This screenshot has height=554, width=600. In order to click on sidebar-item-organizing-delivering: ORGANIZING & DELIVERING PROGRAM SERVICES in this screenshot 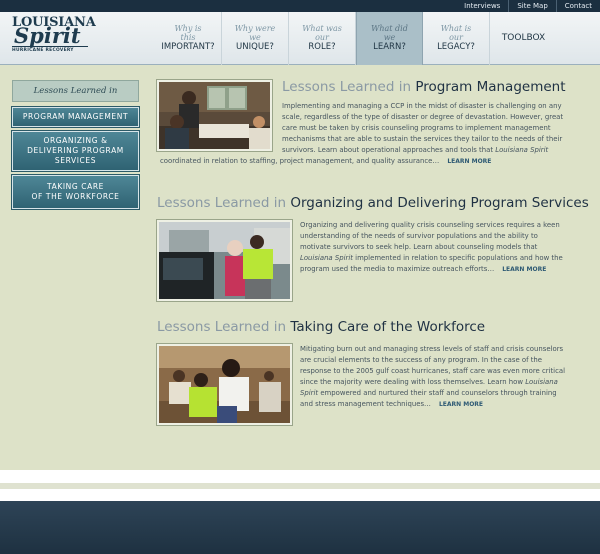, I will do `click(75, 151)`.